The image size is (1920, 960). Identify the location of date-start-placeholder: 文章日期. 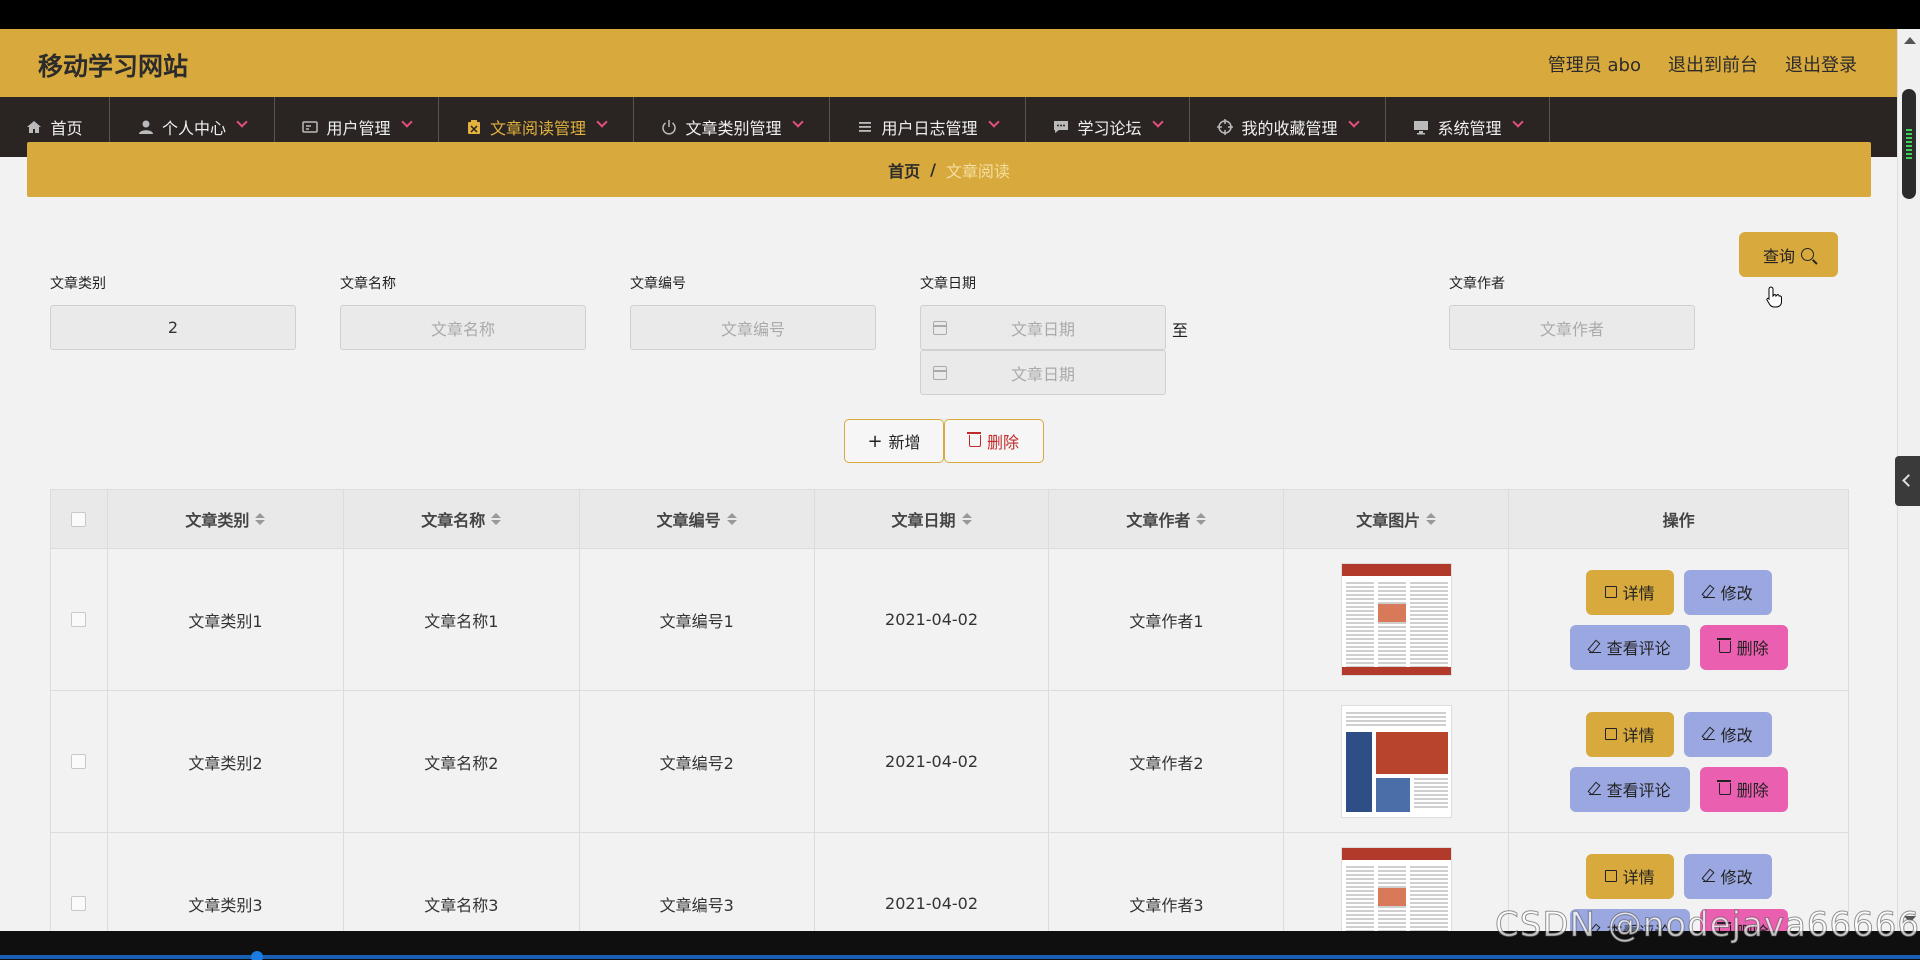
(1042, 329).